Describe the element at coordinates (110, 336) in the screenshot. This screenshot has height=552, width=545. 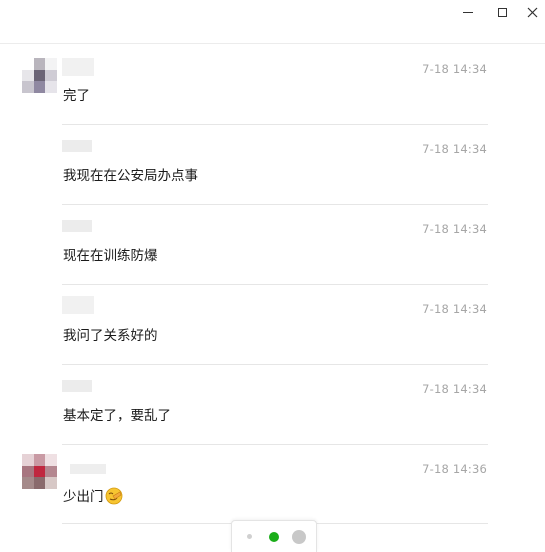
I see `message-text: 我问了关系好的` at that location.